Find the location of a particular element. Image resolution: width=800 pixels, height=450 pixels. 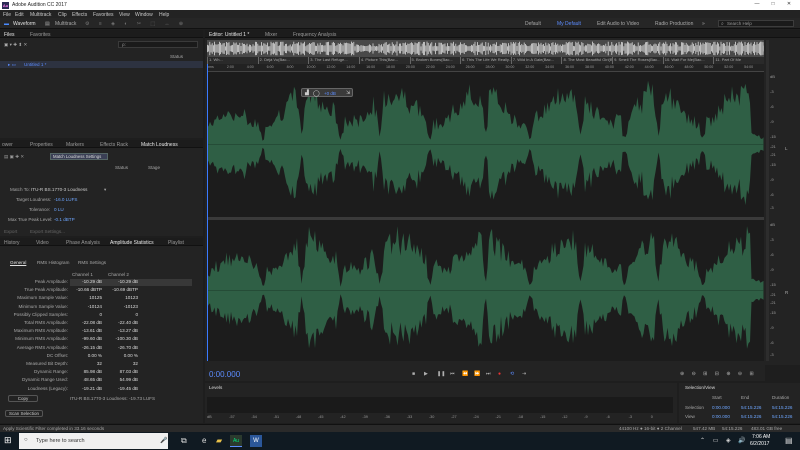

multitrack-mode-button: Multitrack is located at coordinates (65, 24).